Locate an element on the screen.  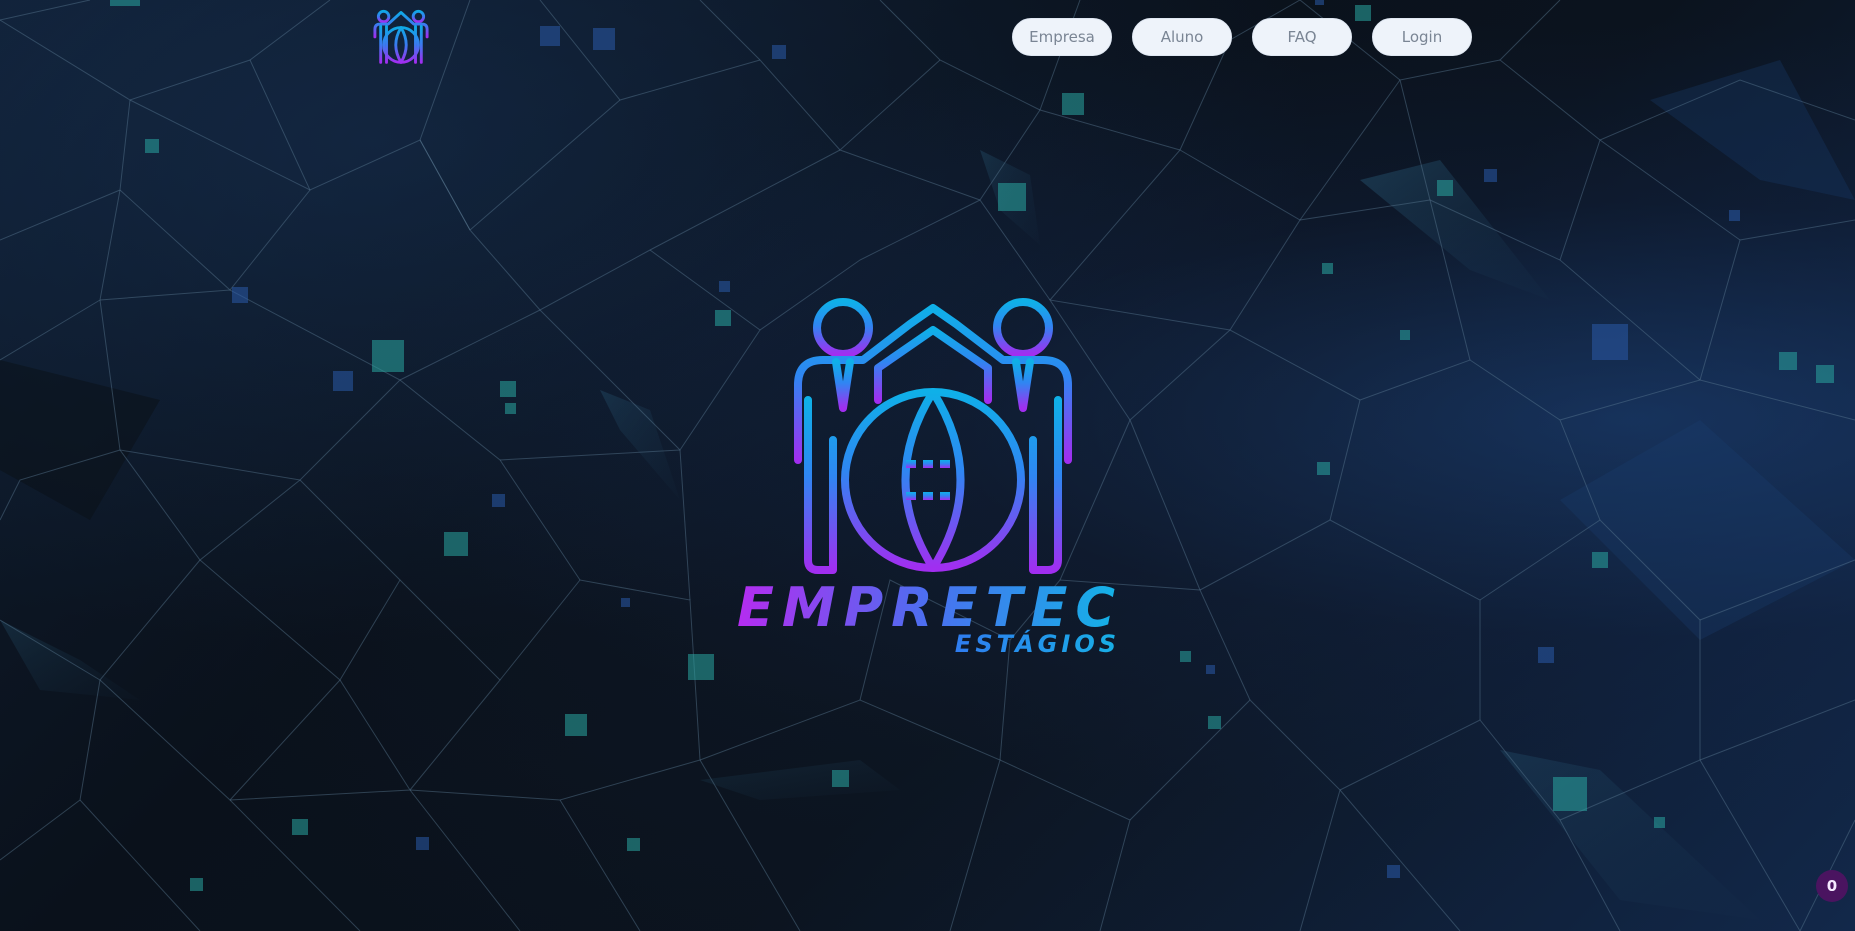
hero-brand-logo: EMPRETEC ESTÁGIOS is located at coordinates (930, 475).